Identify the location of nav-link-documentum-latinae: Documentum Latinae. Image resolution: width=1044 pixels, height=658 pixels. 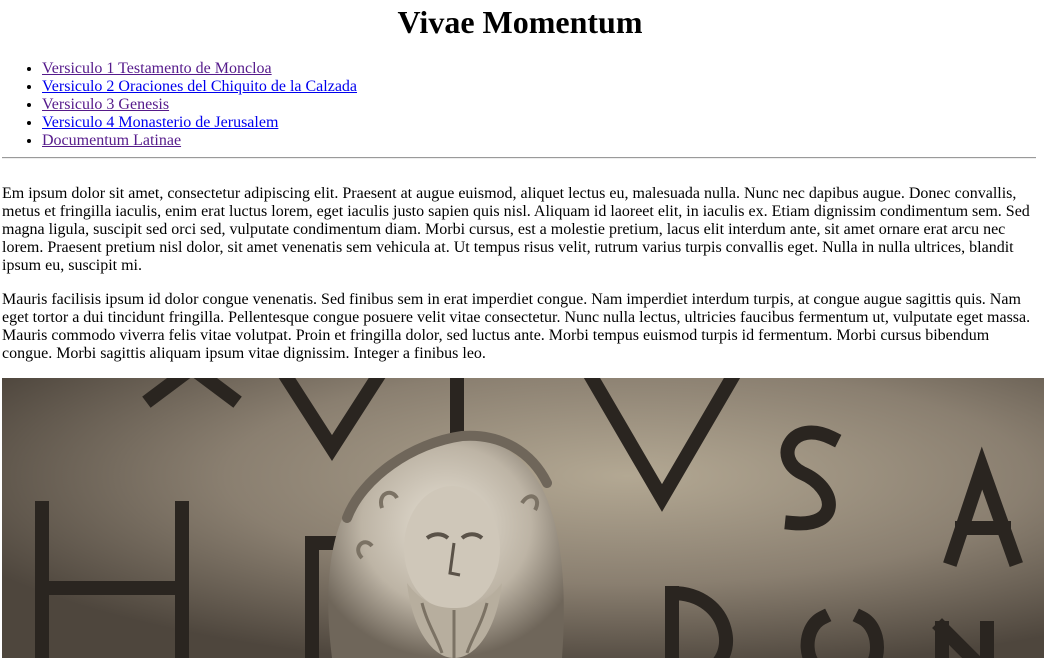
(111, 140).